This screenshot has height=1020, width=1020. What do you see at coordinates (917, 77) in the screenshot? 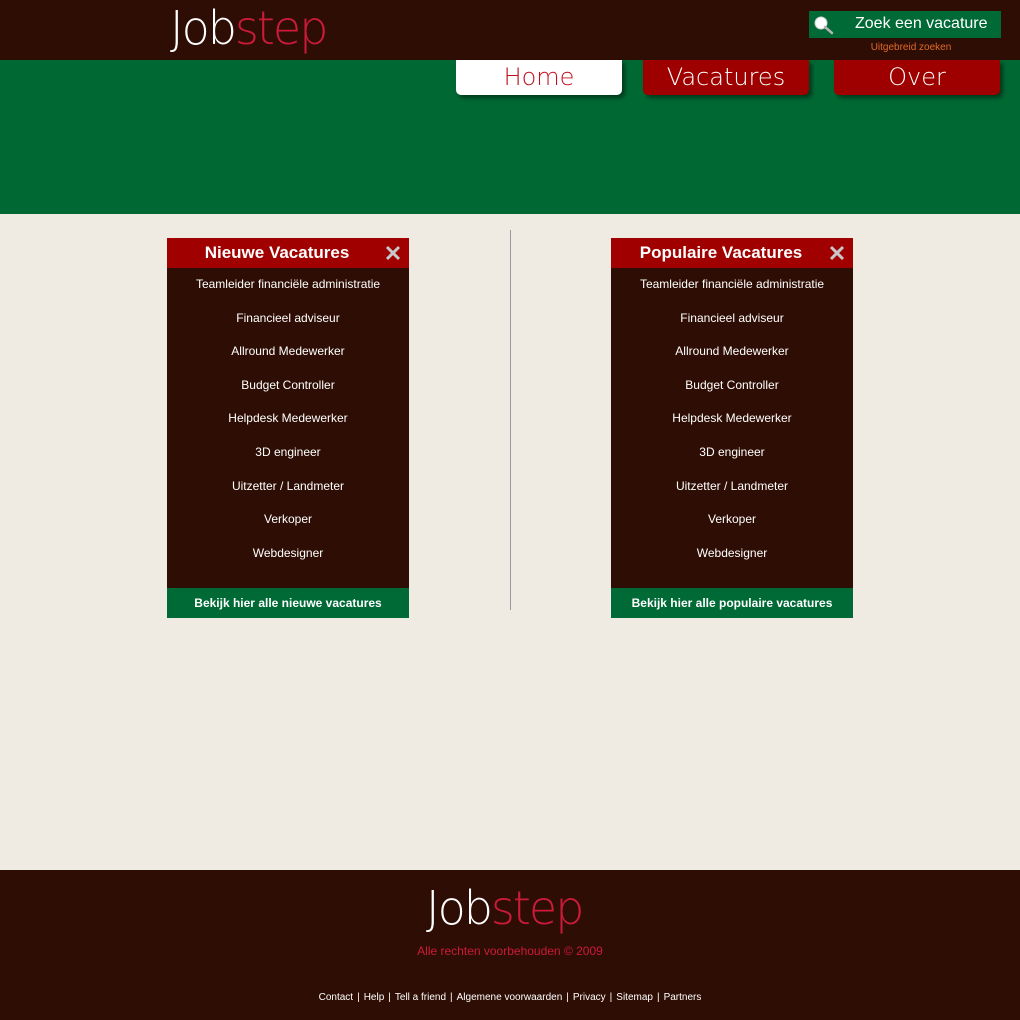
I see `tab-over: Over` at bounding box center [917, 77].